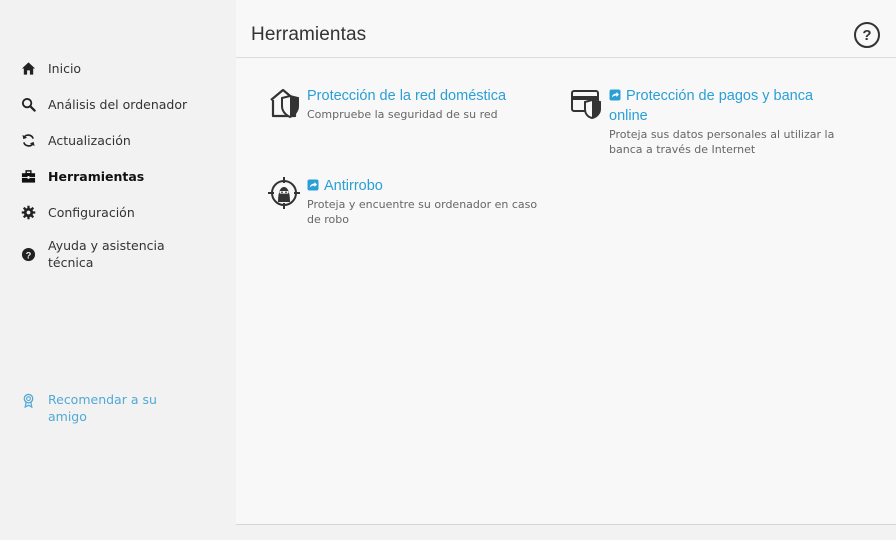 The width and height of the screenshot is (896, 540). Describe the element at coordinates (96, 176) in the screenshot. I see `sidebar-item-label: Herramientas` at that location.